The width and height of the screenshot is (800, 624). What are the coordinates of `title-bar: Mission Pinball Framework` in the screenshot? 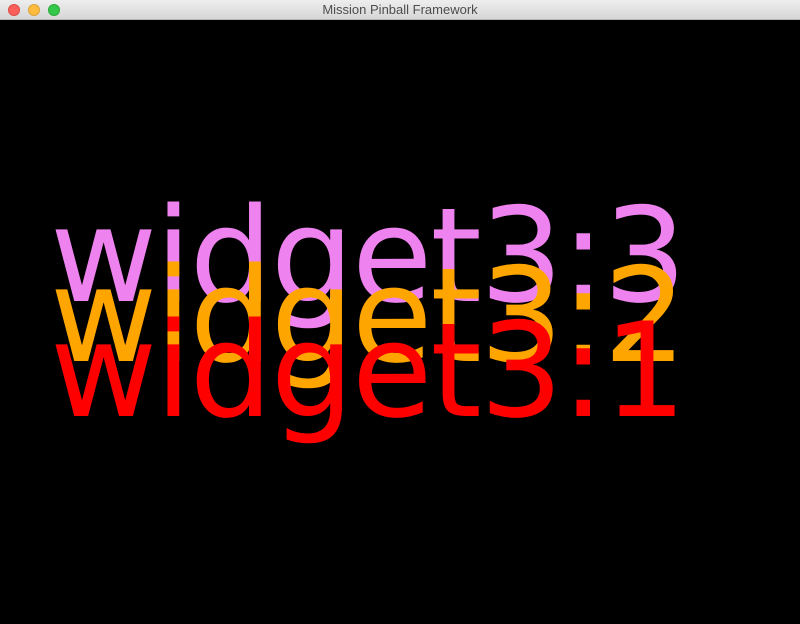 It's located at (400, 10).